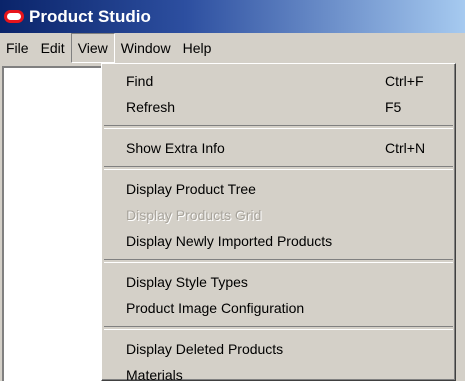  What do you see at coordinates (215, 308) in the screenshot?
I see `menu-item-label: Product Image Configuration` at bounding box center [215, 308].